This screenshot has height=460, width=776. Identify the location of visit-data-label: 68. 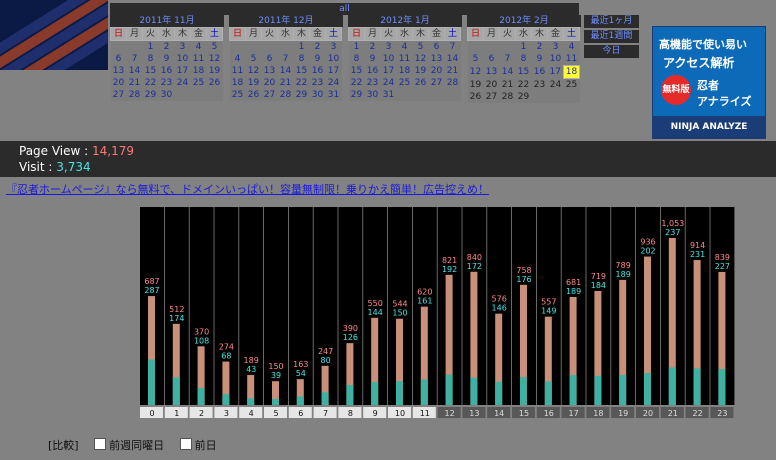
(226, 356).